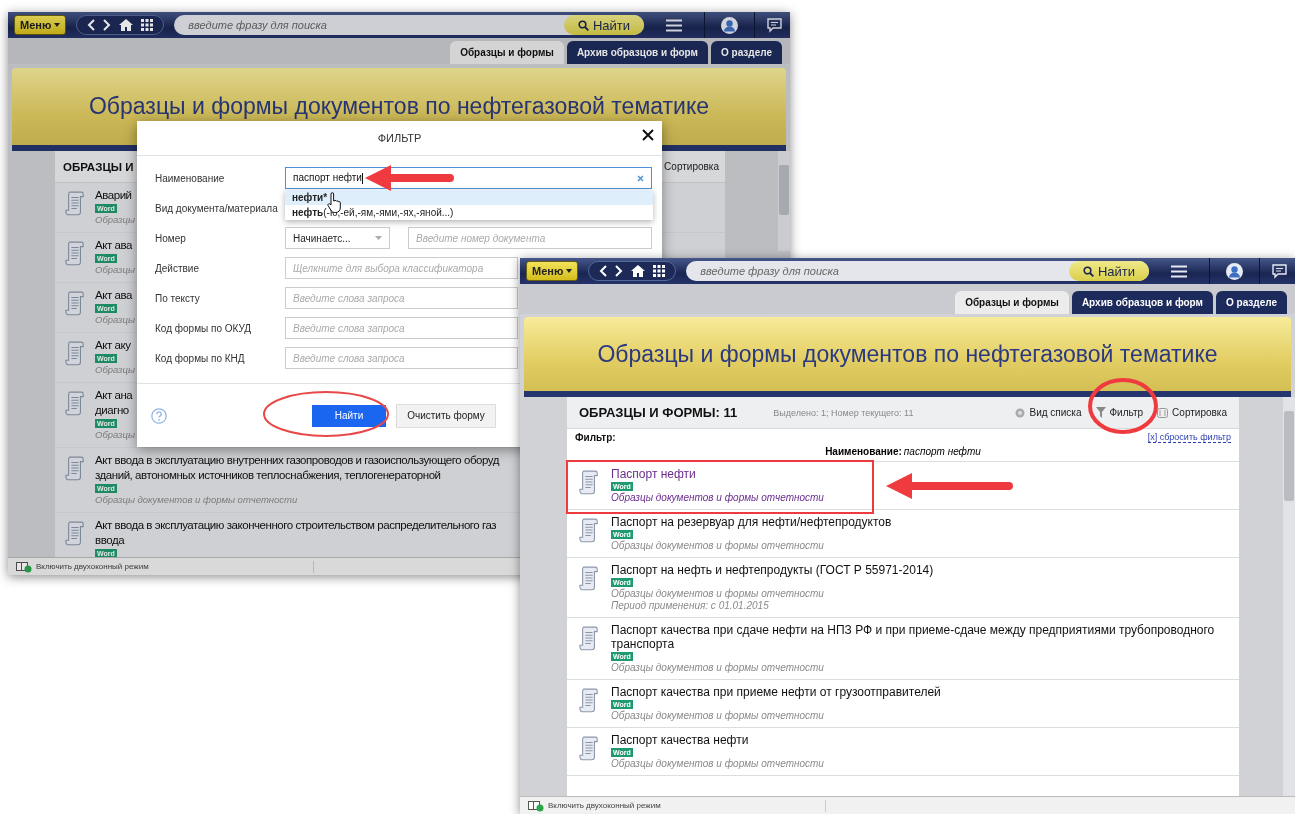 The height and width of the screenshot is (814, 1295). I want to click on document-title: Акт ввода в эксплуатацию законченного строительством распределительного газ ввода, so click(296, 533).